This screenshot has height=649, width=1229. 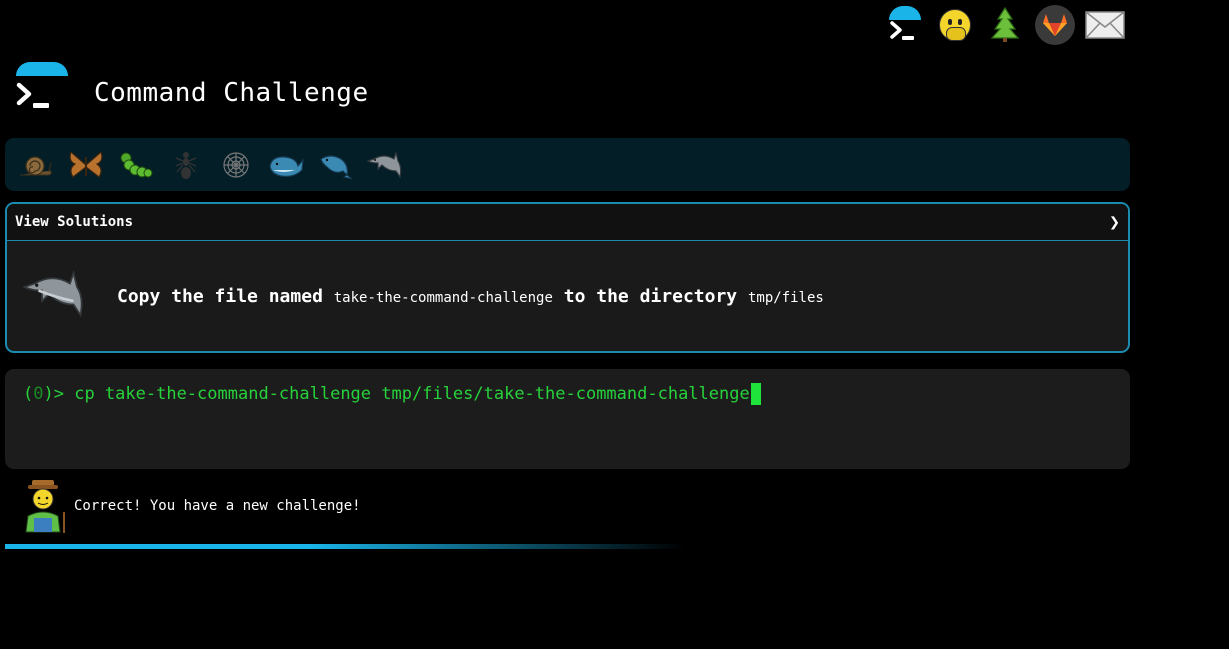 I want to click on butterfly-icon, so click(x=86, y=164).